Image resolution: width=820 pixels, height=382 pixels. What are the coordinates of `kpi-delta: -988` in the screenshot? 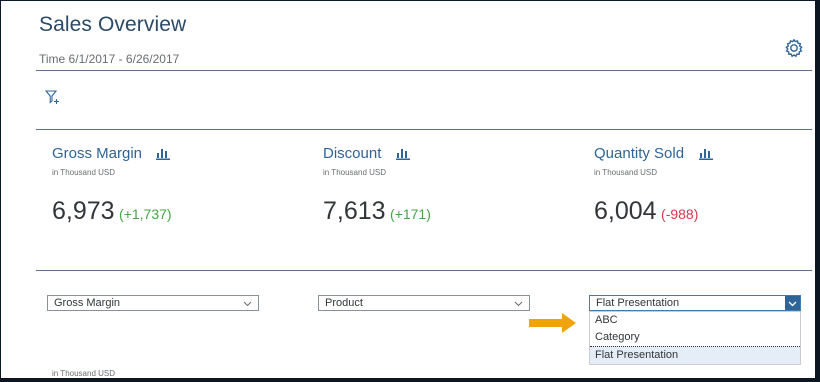 It's located at (679, 214).